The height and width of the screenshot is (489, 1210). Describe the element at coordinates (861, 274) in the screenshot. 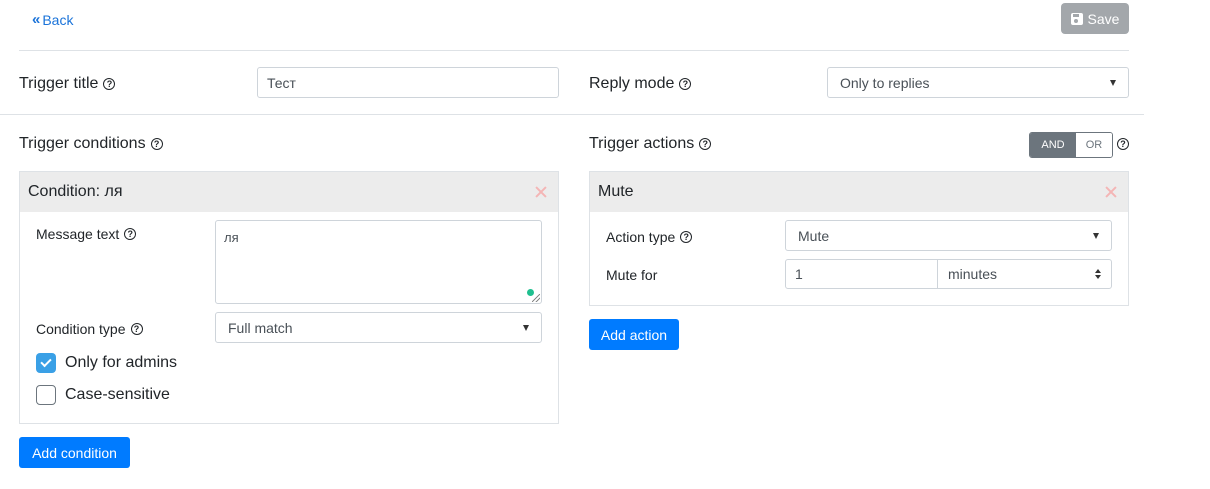

I see `mute-for-input: 1` at that location.